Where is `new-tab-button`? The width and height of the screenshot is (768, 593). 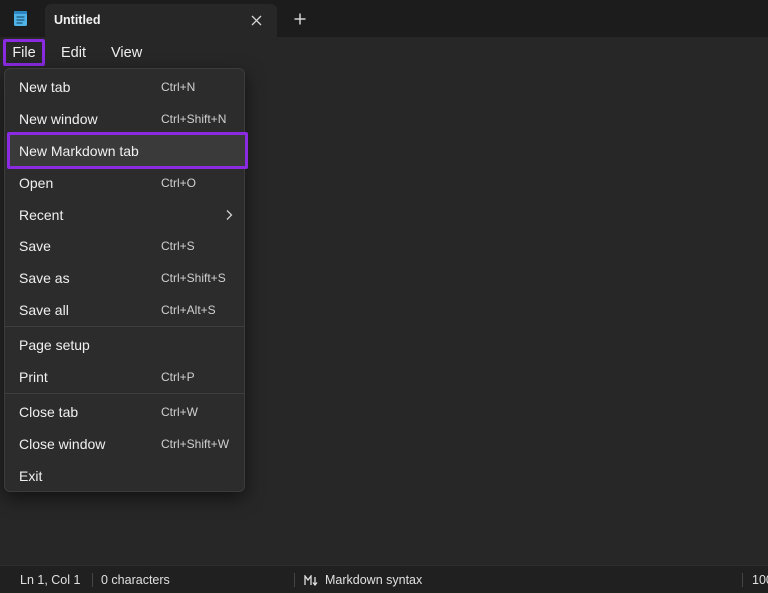
new-tab-button is located at coordinates (300, 19).